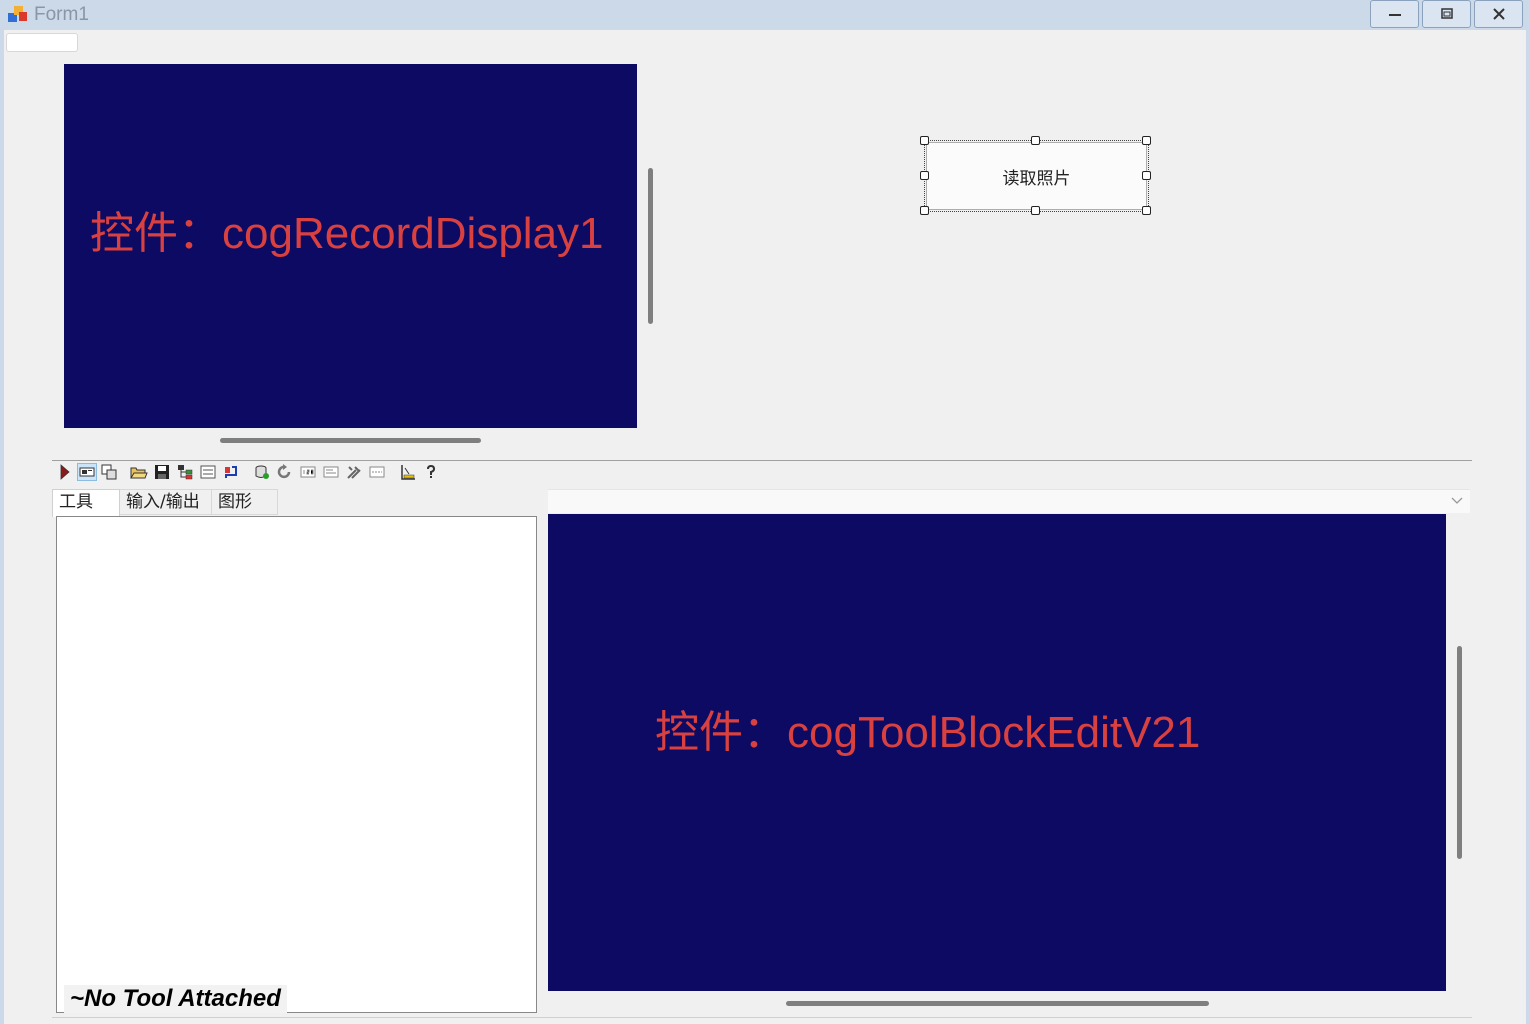 Image resolution: width=1530 pixels, height=1024 pixels. I want to click on window-frame-right, so click(1528, 527).